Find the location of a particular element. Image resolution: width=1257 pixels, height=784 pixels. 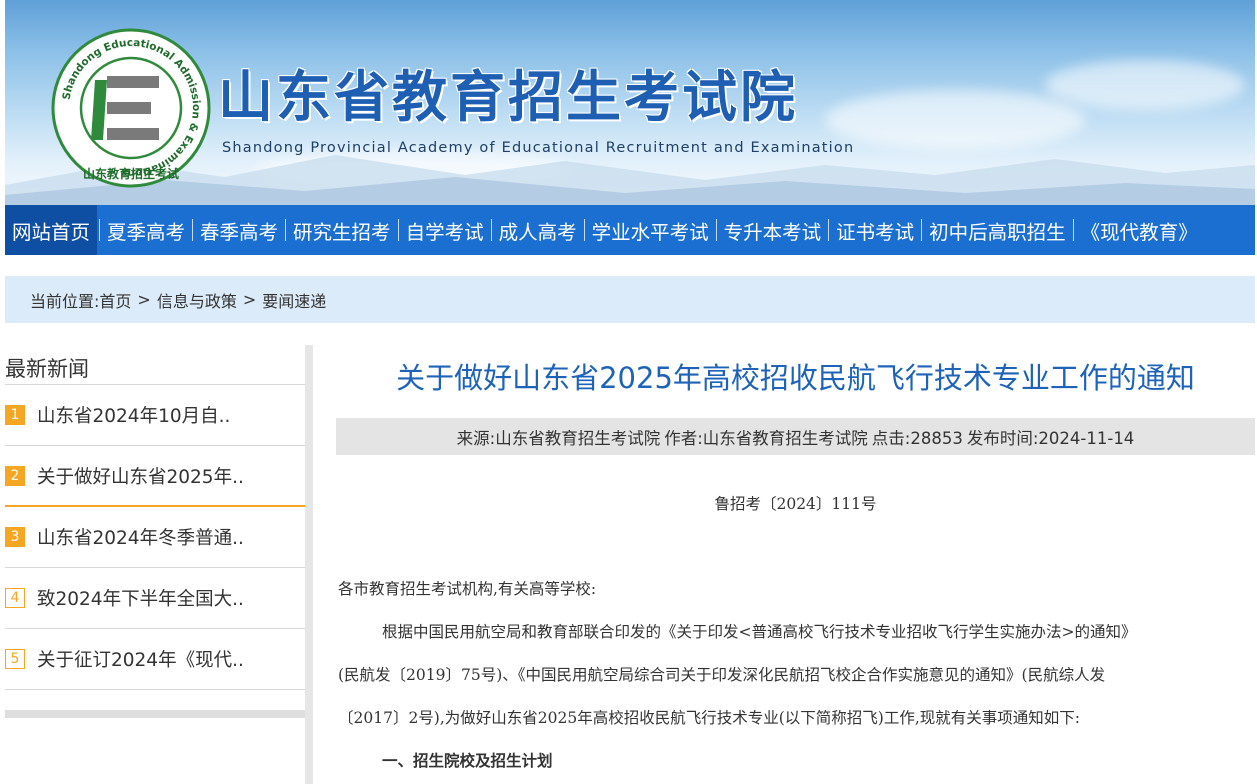

meta-clicks: 点击:28853 is located at coordinates (917, 438).